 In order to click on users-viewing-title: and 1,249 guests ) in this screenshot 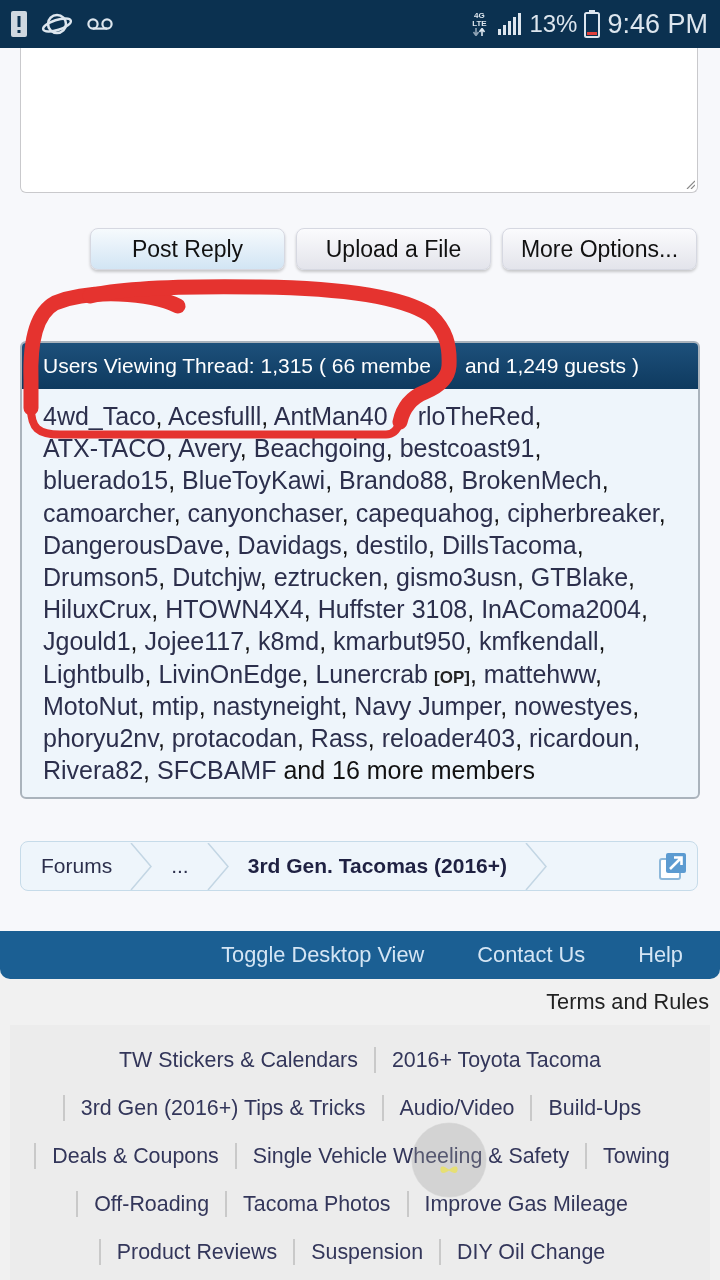, I will do `click(551, 366)`.